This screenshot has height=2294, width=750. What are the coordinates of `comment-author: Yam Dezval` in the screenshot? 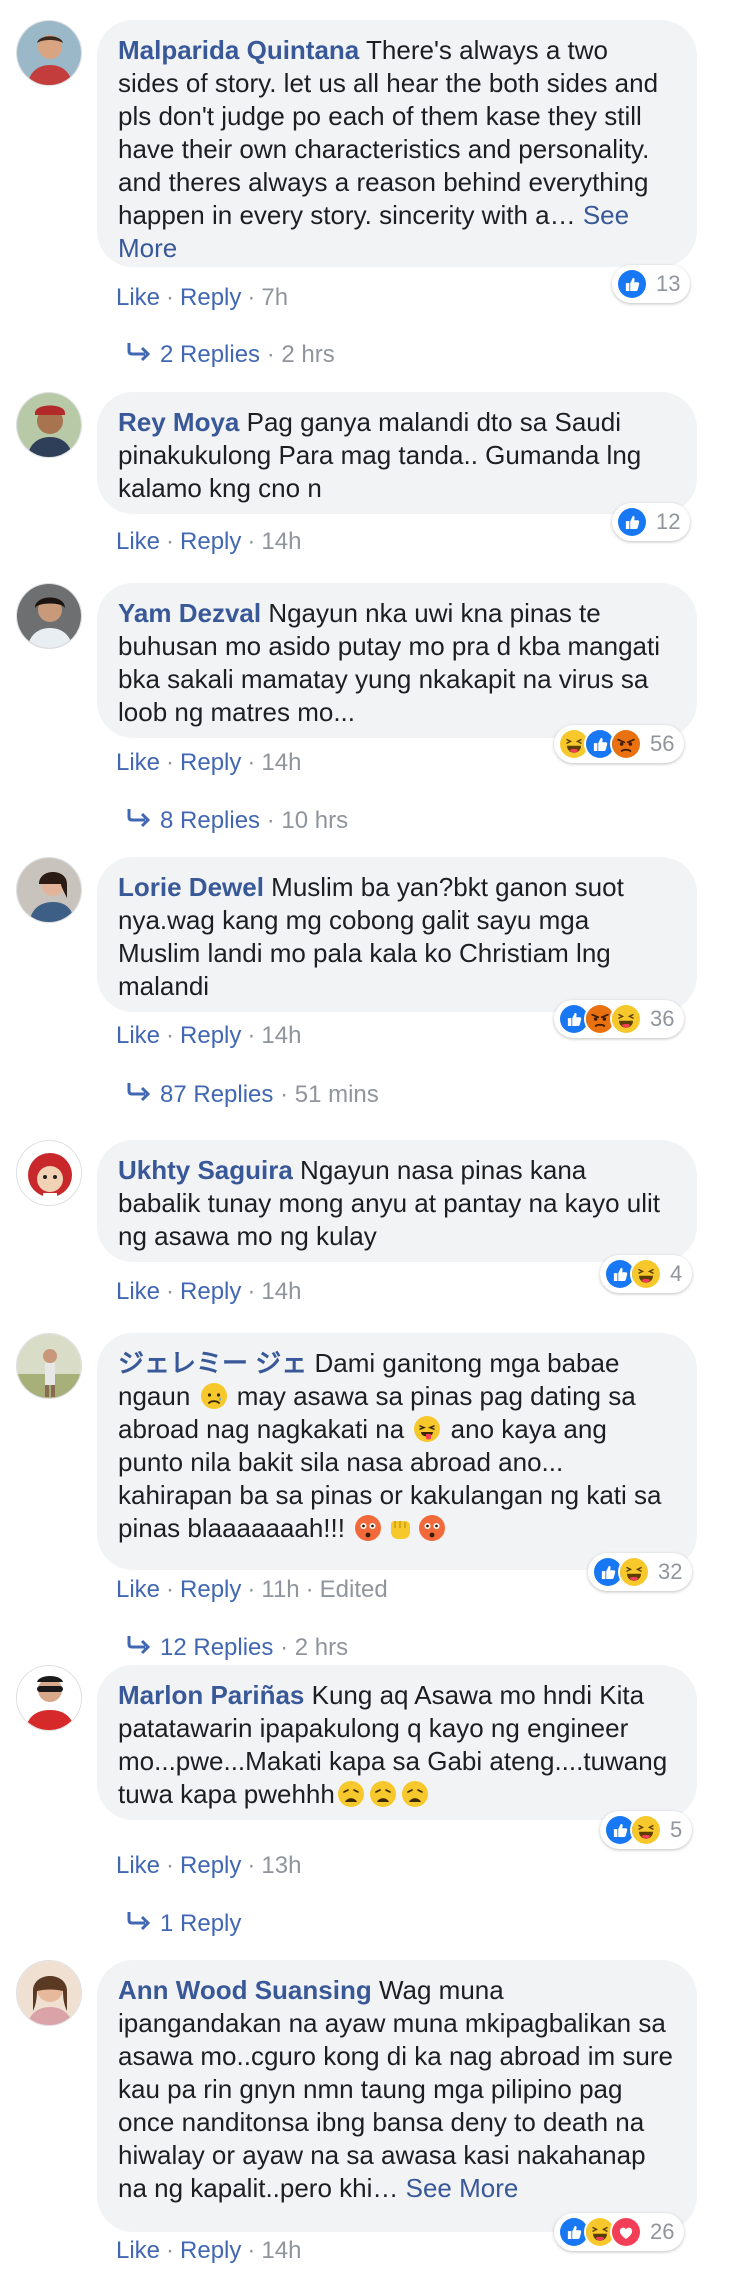 It's located at (189, 613).